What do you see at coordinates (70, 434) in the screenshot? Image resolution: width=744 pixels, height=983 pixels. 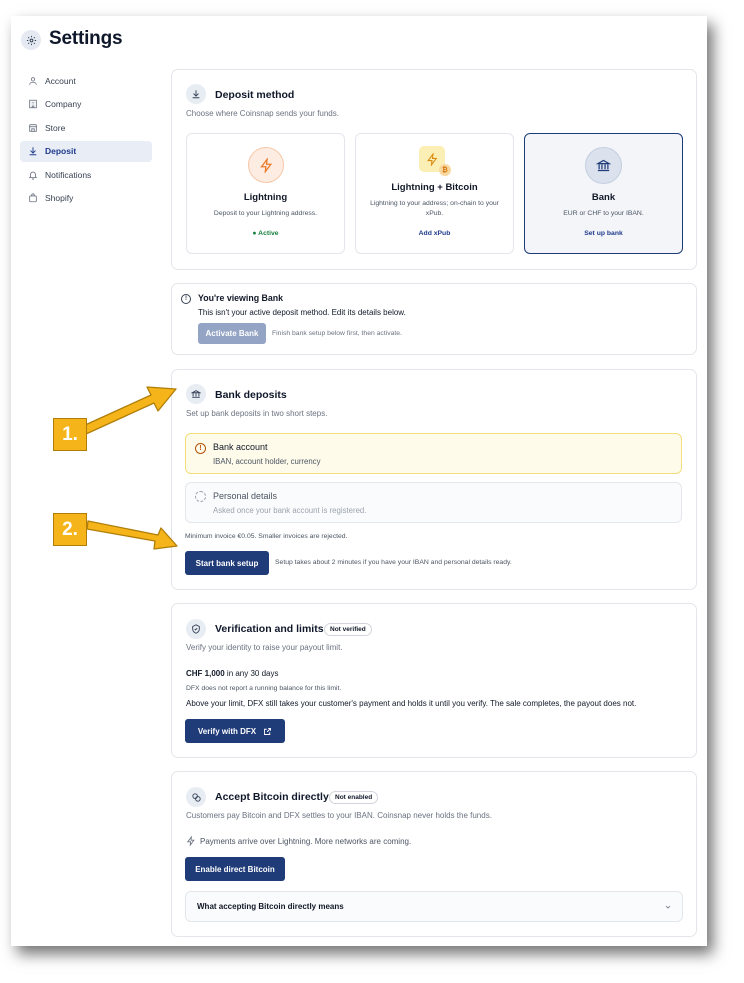 I see `annotation-step-1: 1.` at bounding box center [70, 434].